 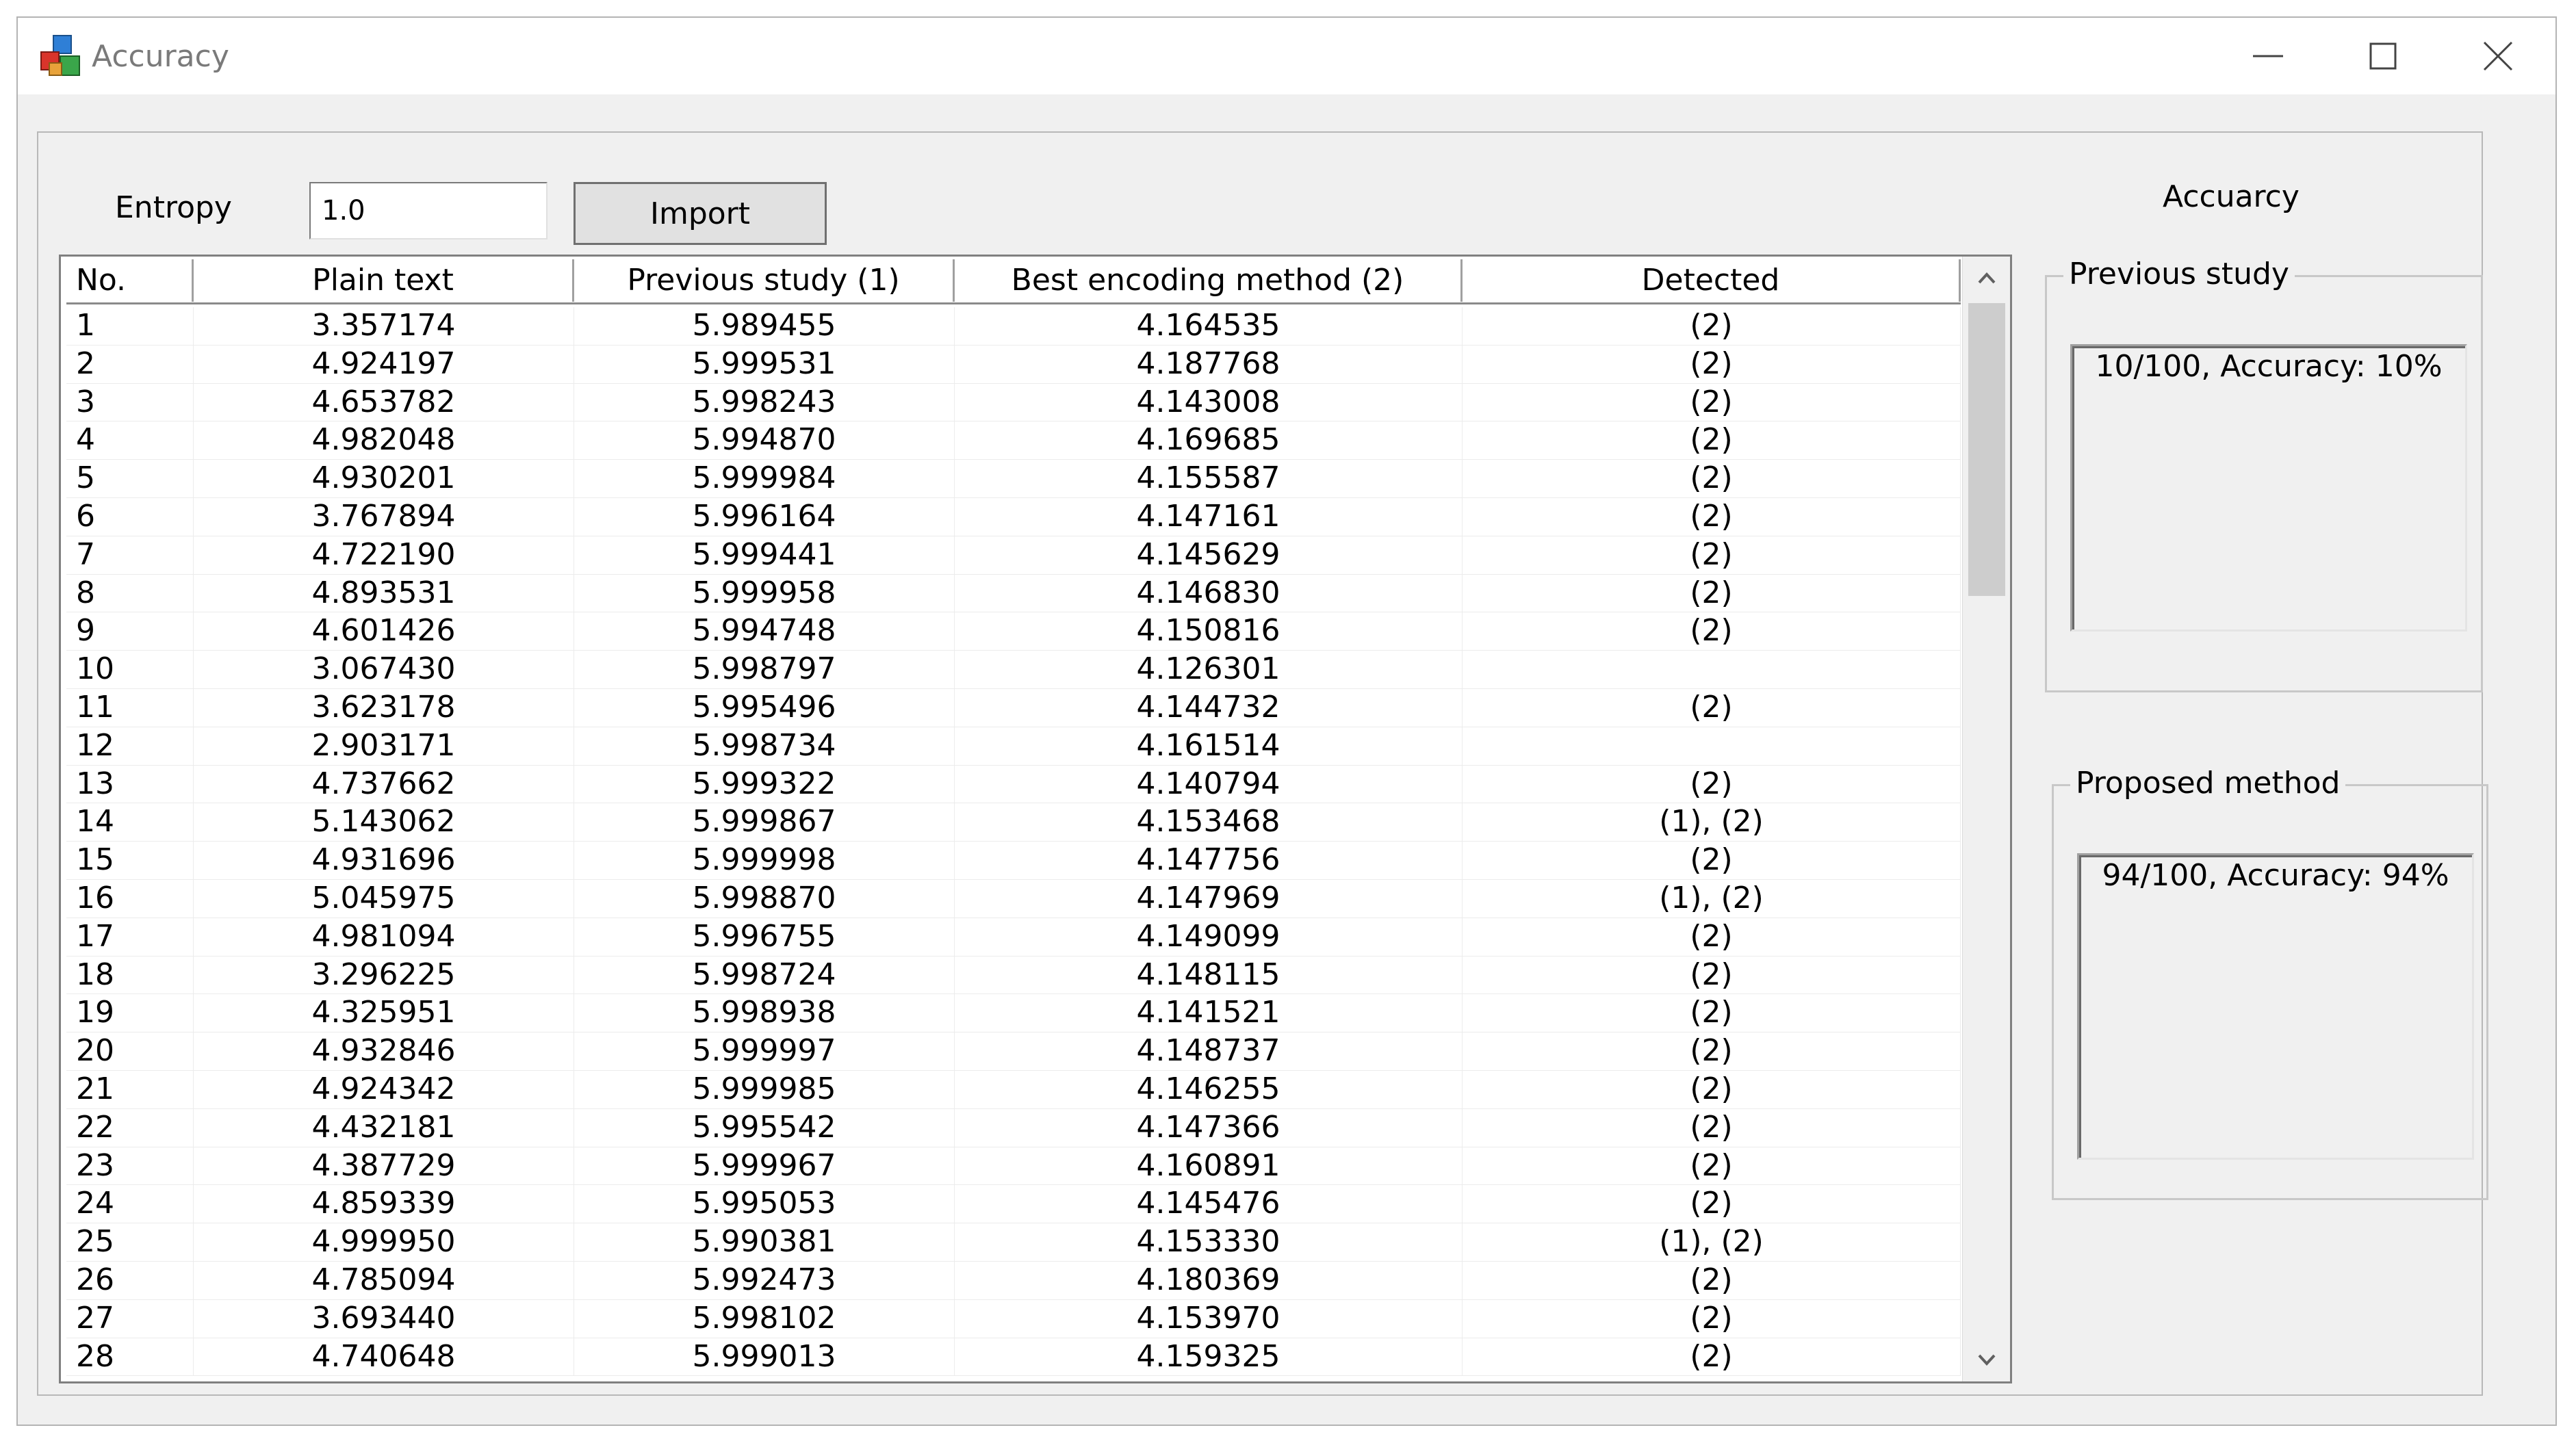 What do you see at coordinates (1013, 1127) in the screenshot?
I see `table-row: 22 4.432181 5.995542 4.147366 (2)` at bounding box center [1013, 1127].